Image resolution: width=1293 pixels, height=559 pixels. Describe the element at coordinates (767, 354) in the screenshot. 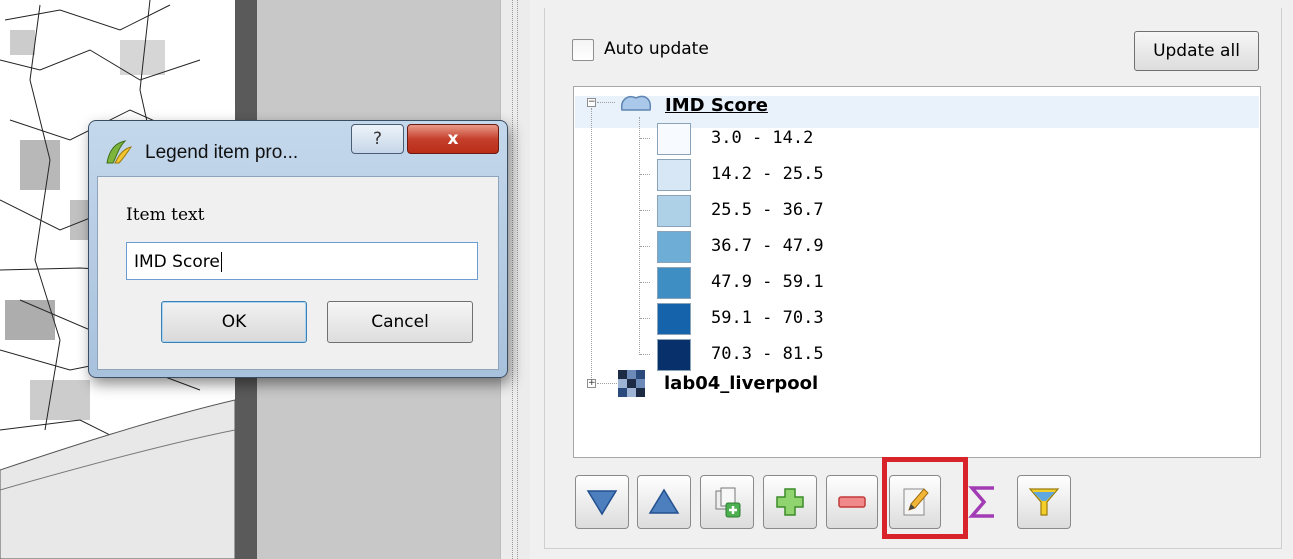

I see `legend-class-label: 70.3 - 81.5` at that location.